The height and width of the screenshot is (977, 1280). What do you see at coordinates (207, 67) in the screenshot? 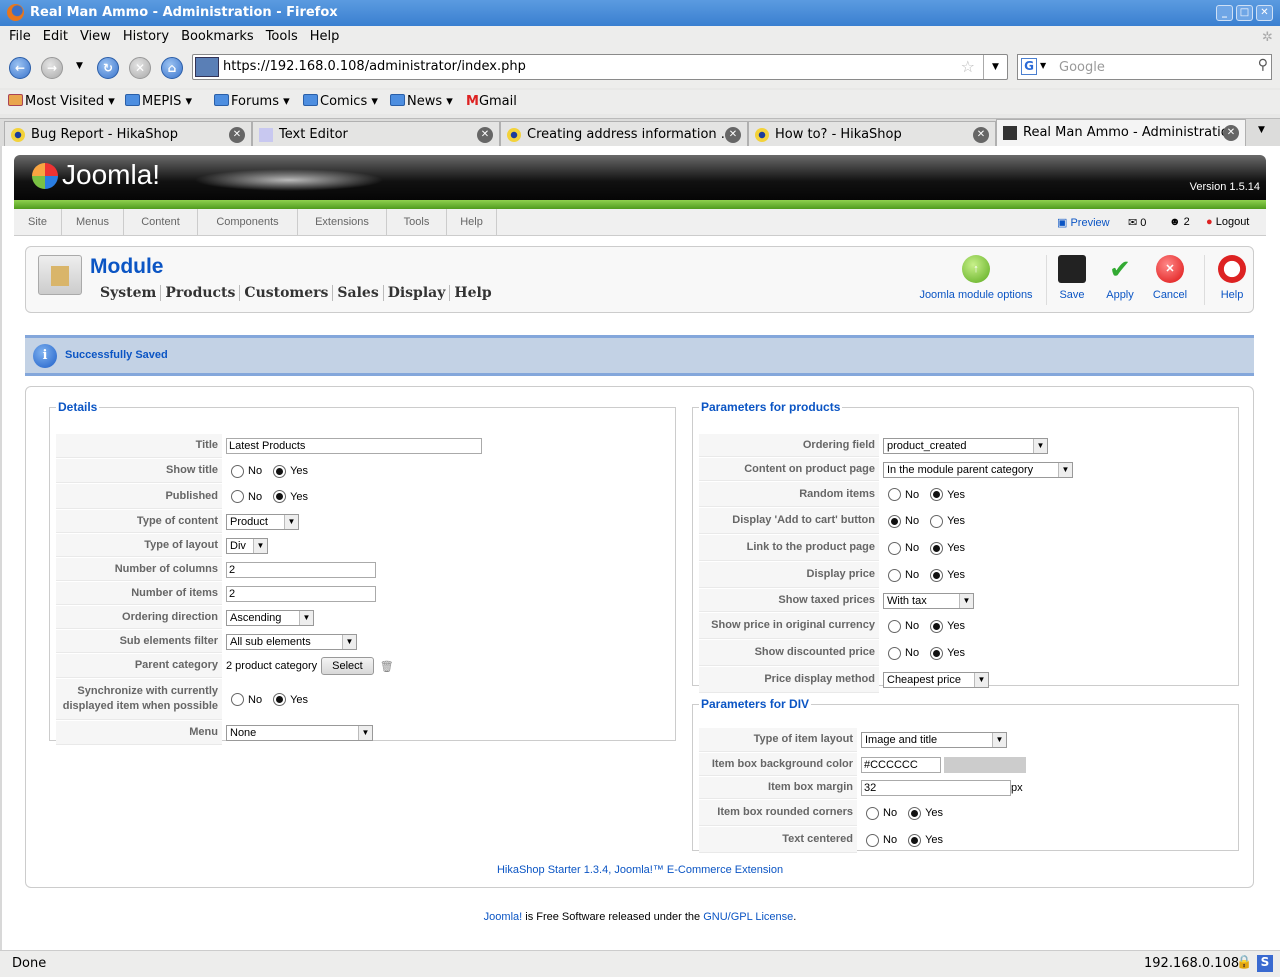
I see `site-identity-icon` at bounding box center [207, 67].